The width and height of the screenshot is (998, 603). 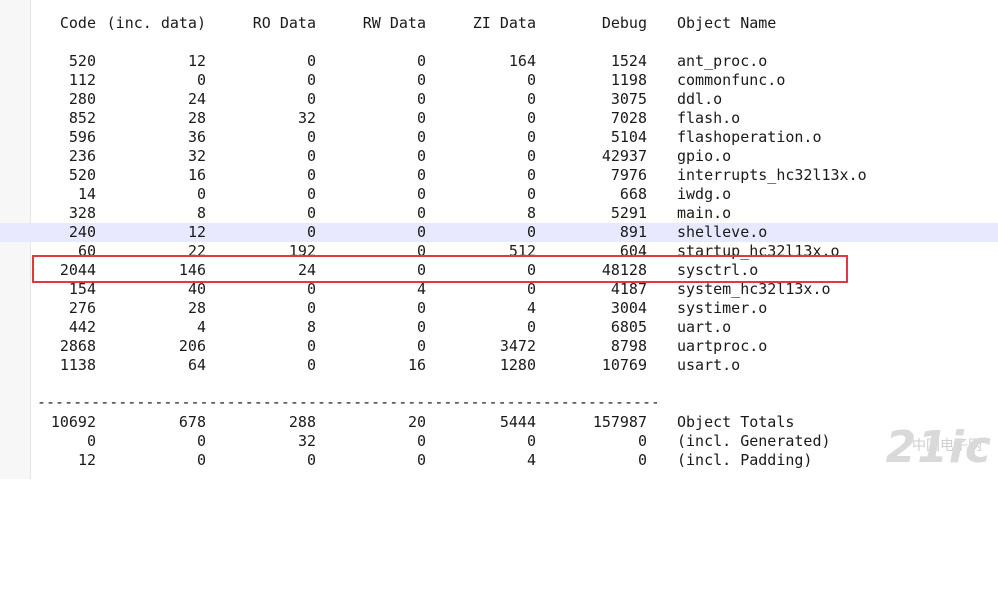 What do you see at coordinates (82, 213) in the screenshot?
I see `cell-code: 328` at bounding box center [82, 213].